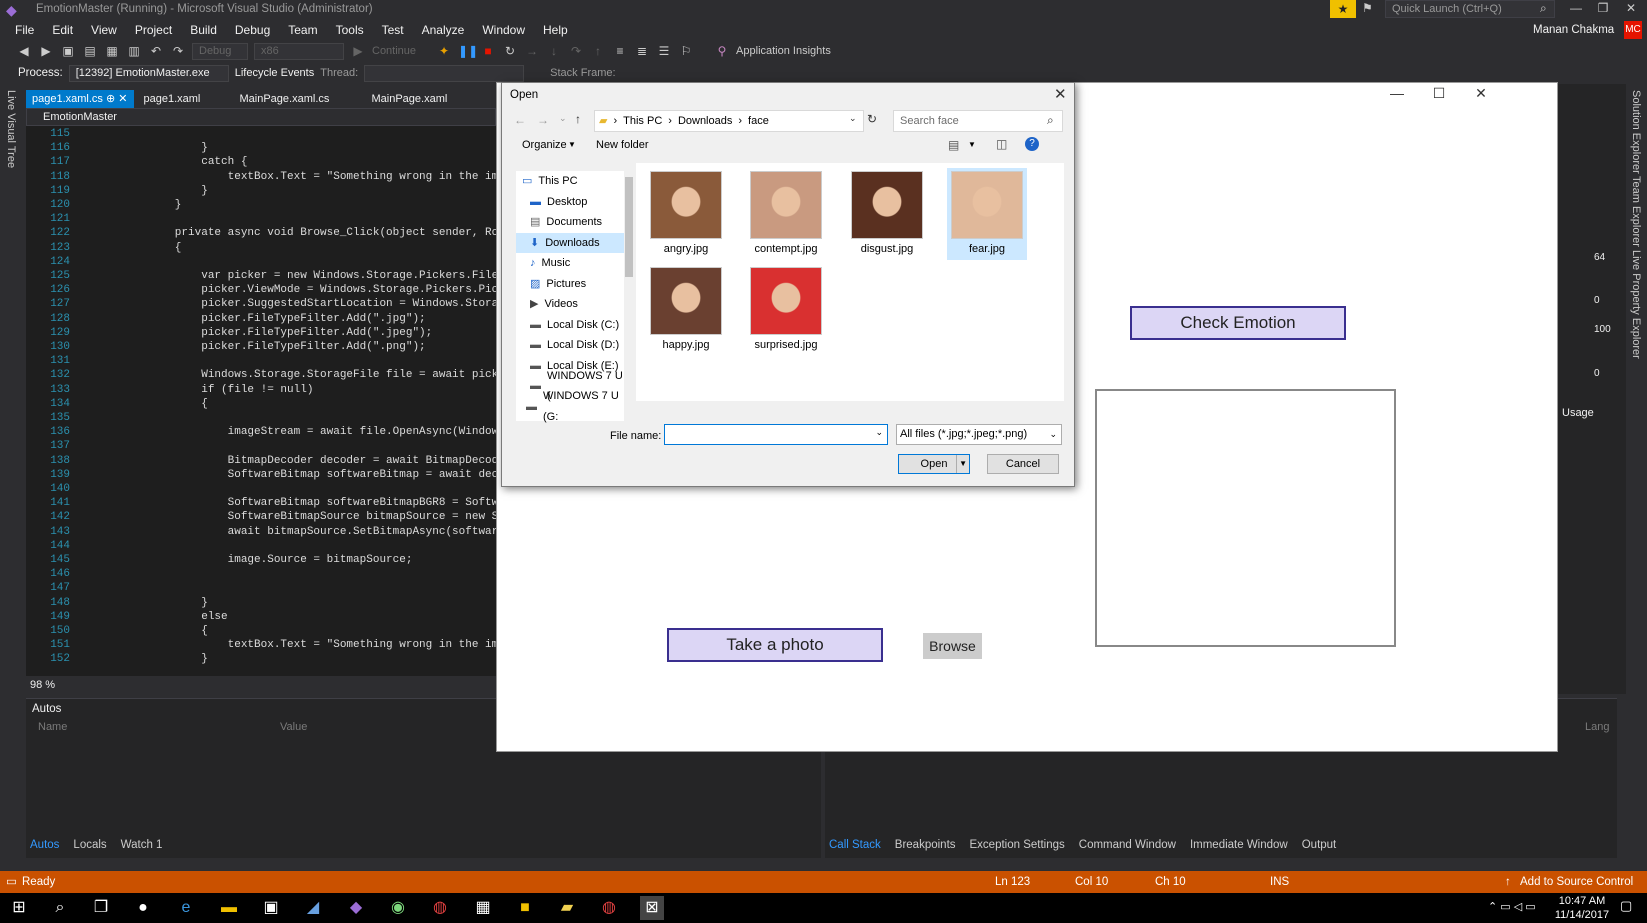 The width and height of the screenshot is (1647, 923). What do you see at coordinates (156, 51) in the screenshot?
I see `undo-icon: ↶` at bounding box center [156, 51].